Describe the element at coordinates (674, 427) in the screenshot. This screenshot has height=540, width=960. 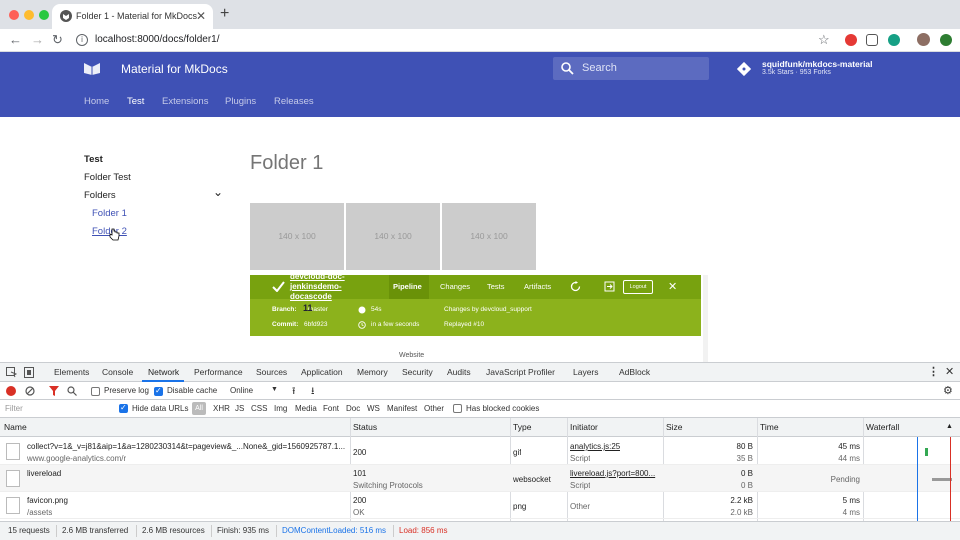
I see `column-size: Size` at that location.